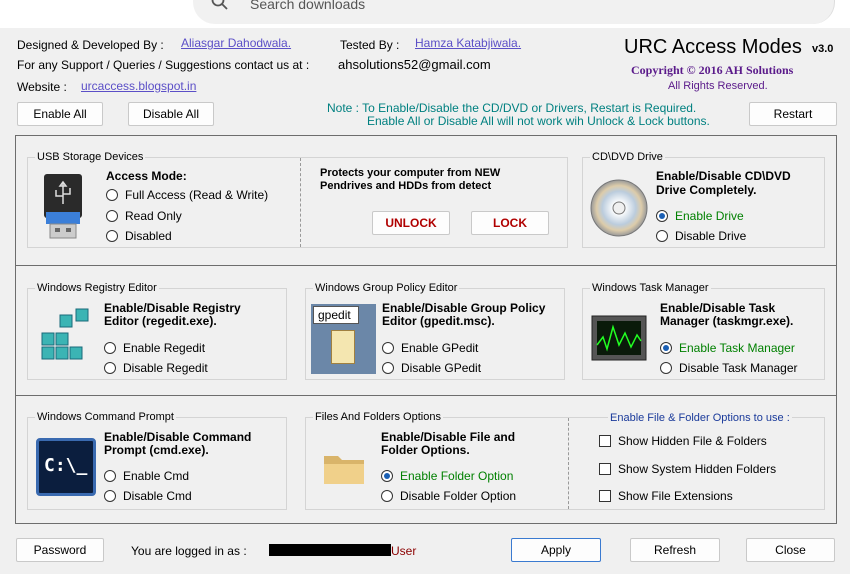 The height and width of the screenshot is (574, 850). I want to click on tested-label: Tested By :, so click(370, 45).